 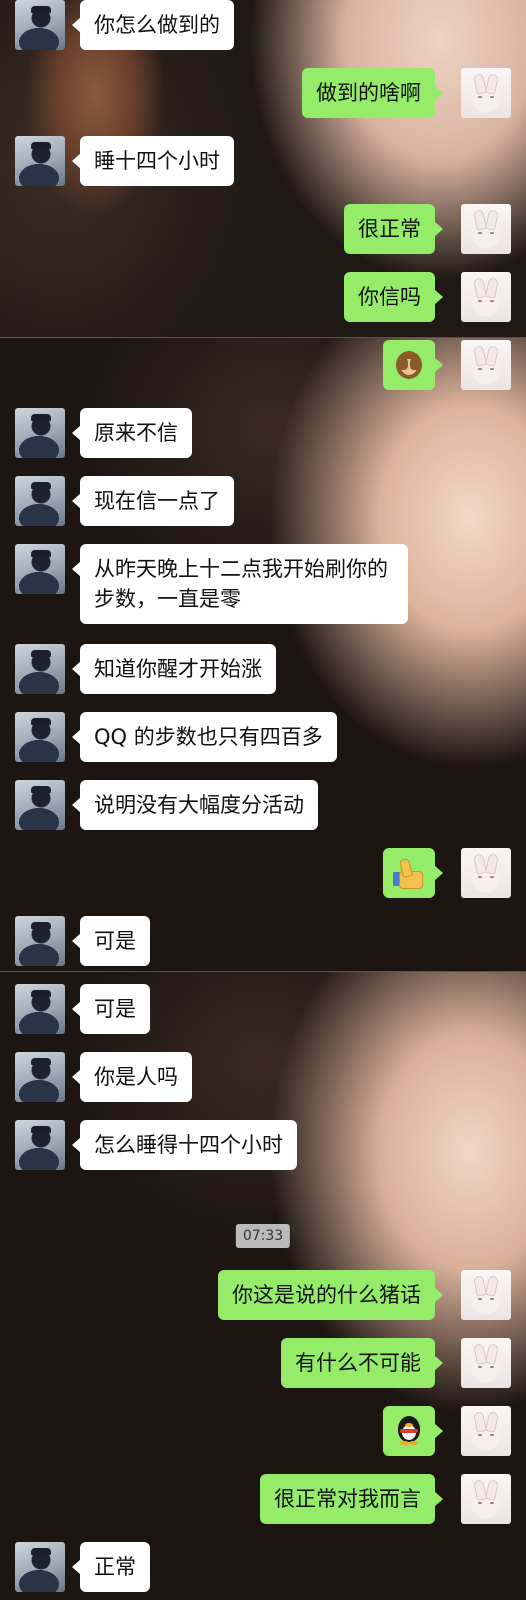 What do you see at coordinates (330, 1295) in the screenshot?
I see `sent-message-bubble: 你这是说的什么猪话` at bounding box center [330, 1295].